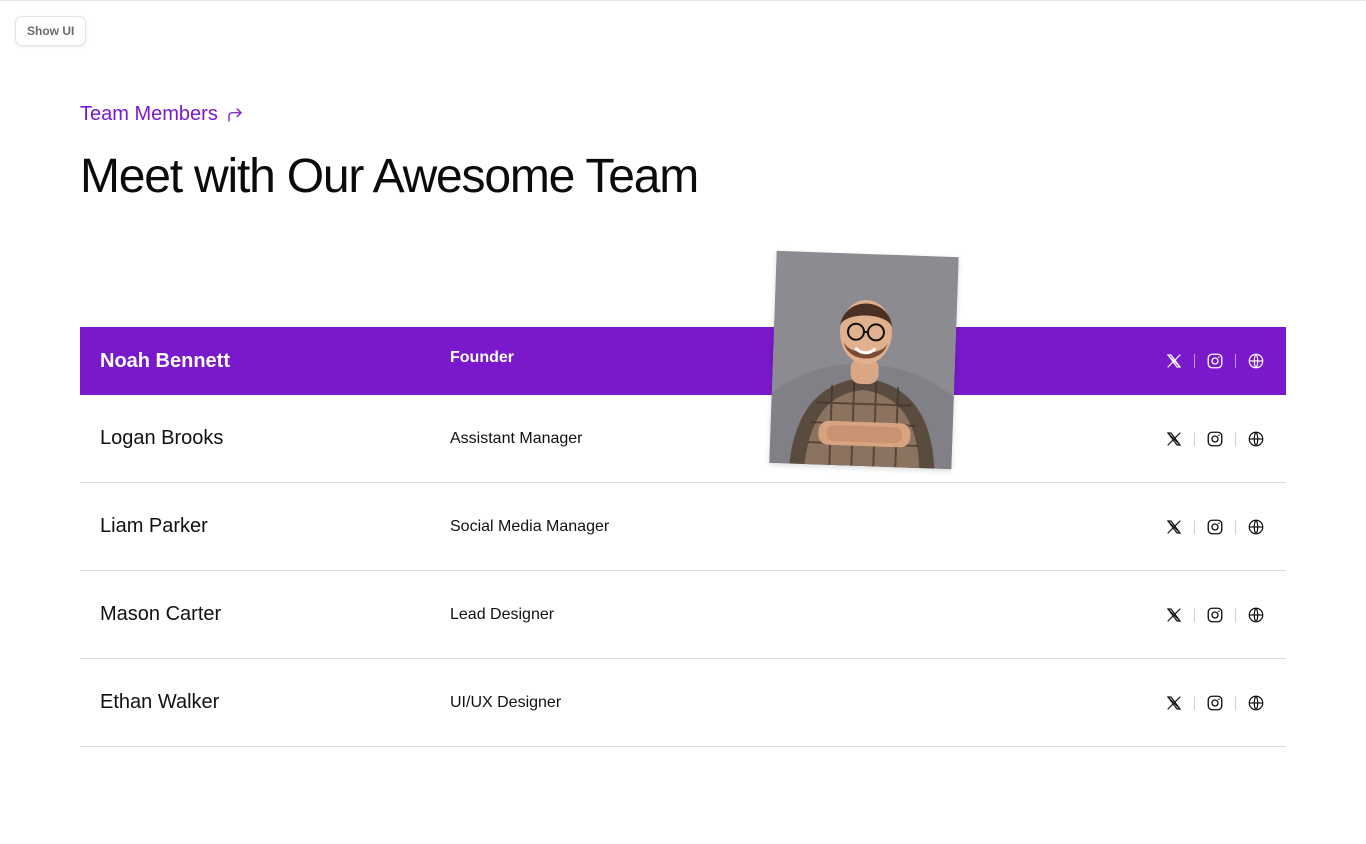 The height and width of the screenshot is (844, 1366). What do you see at coordinates (482, 357) in the screenshot?
I see `member-role: Founder` at bounding box center [482, 357].